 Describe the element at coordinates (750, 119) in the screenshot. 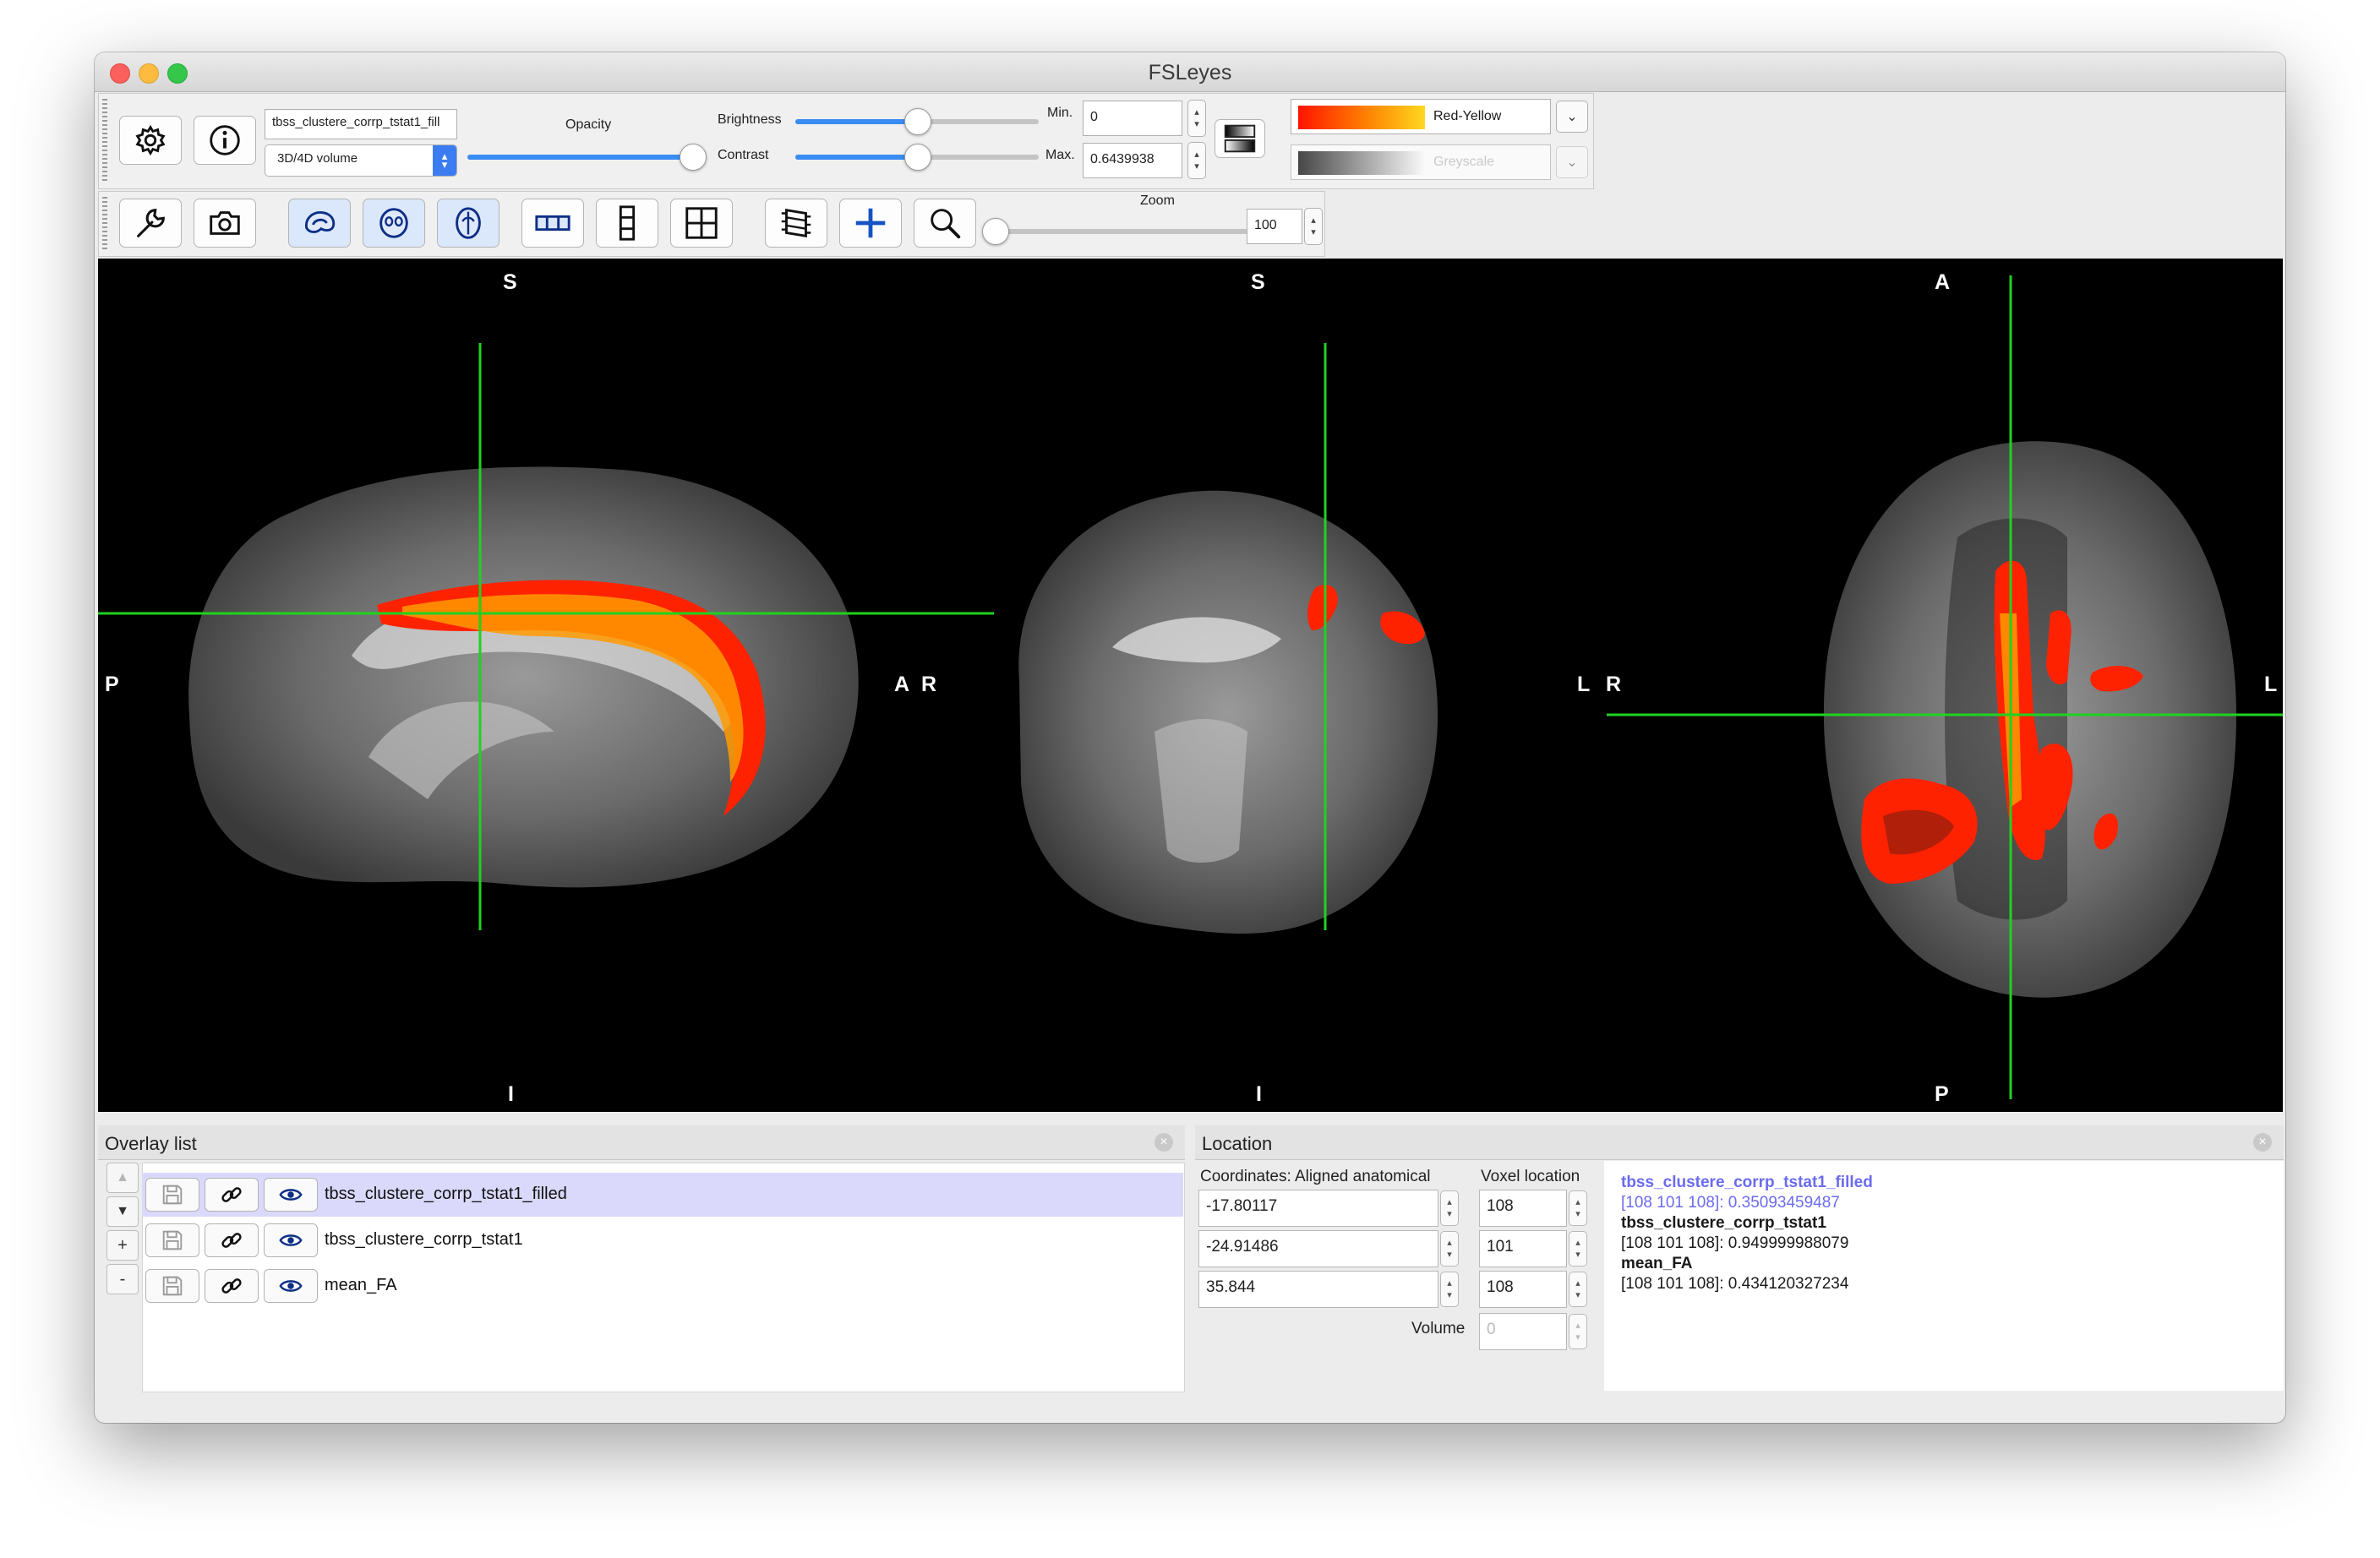

I see `brightness-label: Brightness` at that location.